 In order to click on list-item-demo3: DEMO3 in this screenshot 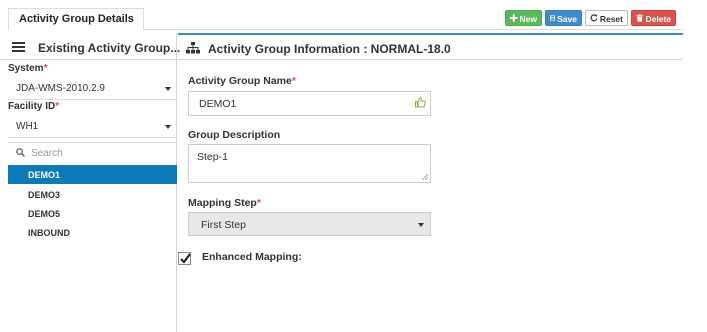, I will do `click(92, 194)`.